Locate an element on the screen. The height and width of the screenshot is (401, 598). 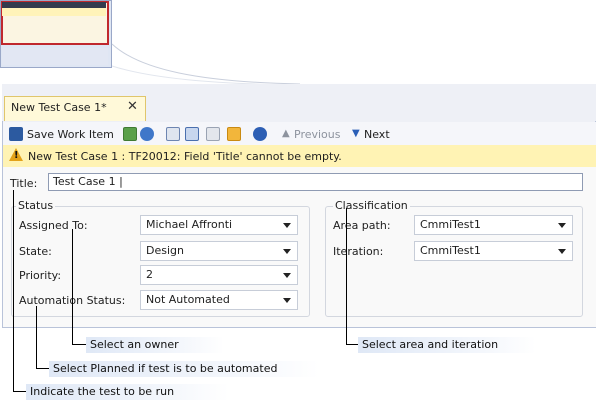
priority-value: 2 is located at coordinates (149, 274).